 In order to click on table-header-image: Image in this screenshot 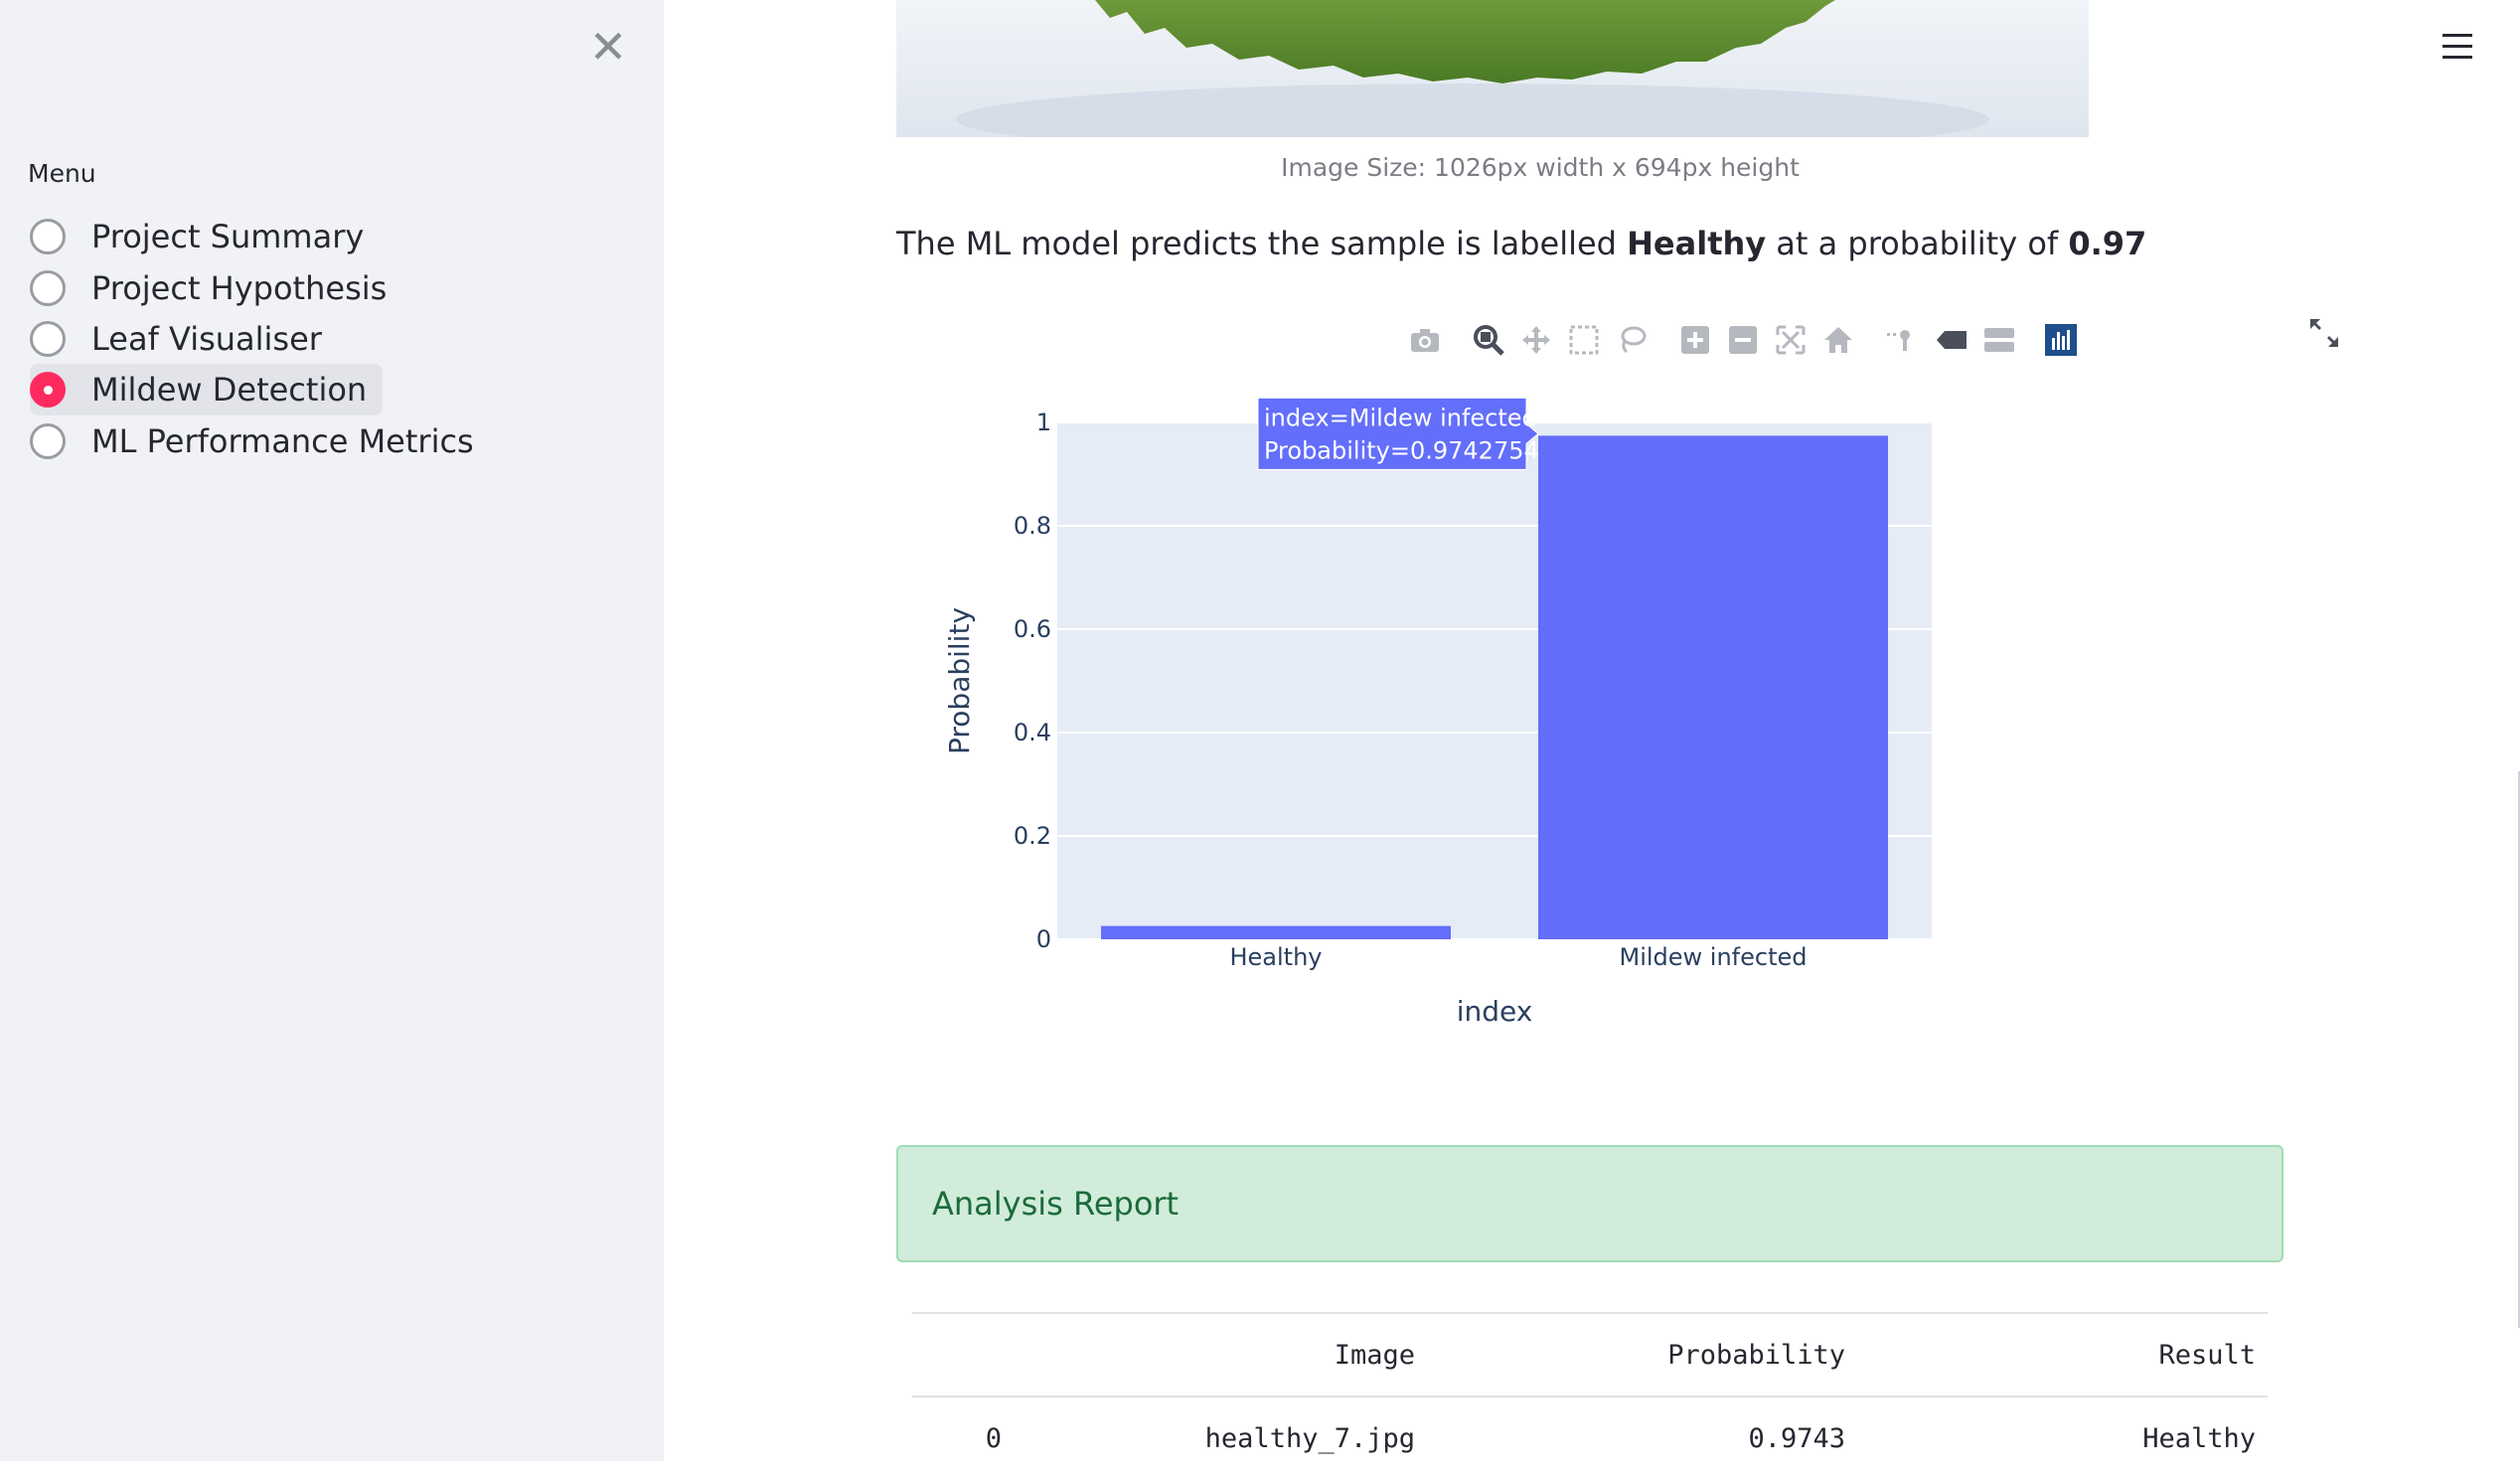, I will do `click(1374, 1355)`.